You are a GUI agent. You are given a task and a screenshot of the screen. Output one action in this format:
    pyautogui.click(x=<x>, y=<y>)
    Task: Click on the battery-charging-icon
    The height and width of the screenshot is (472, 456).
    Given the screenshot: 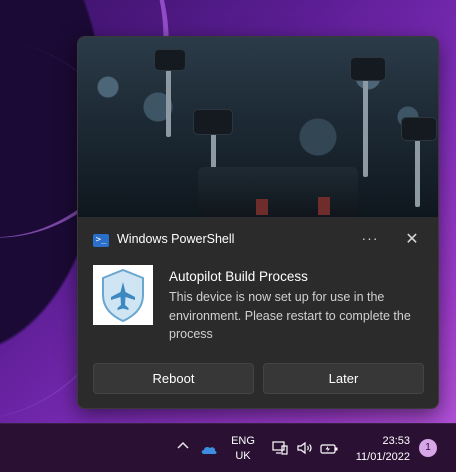 What is the action you would take?
    pyautogui.click(x=329, y=448)
    